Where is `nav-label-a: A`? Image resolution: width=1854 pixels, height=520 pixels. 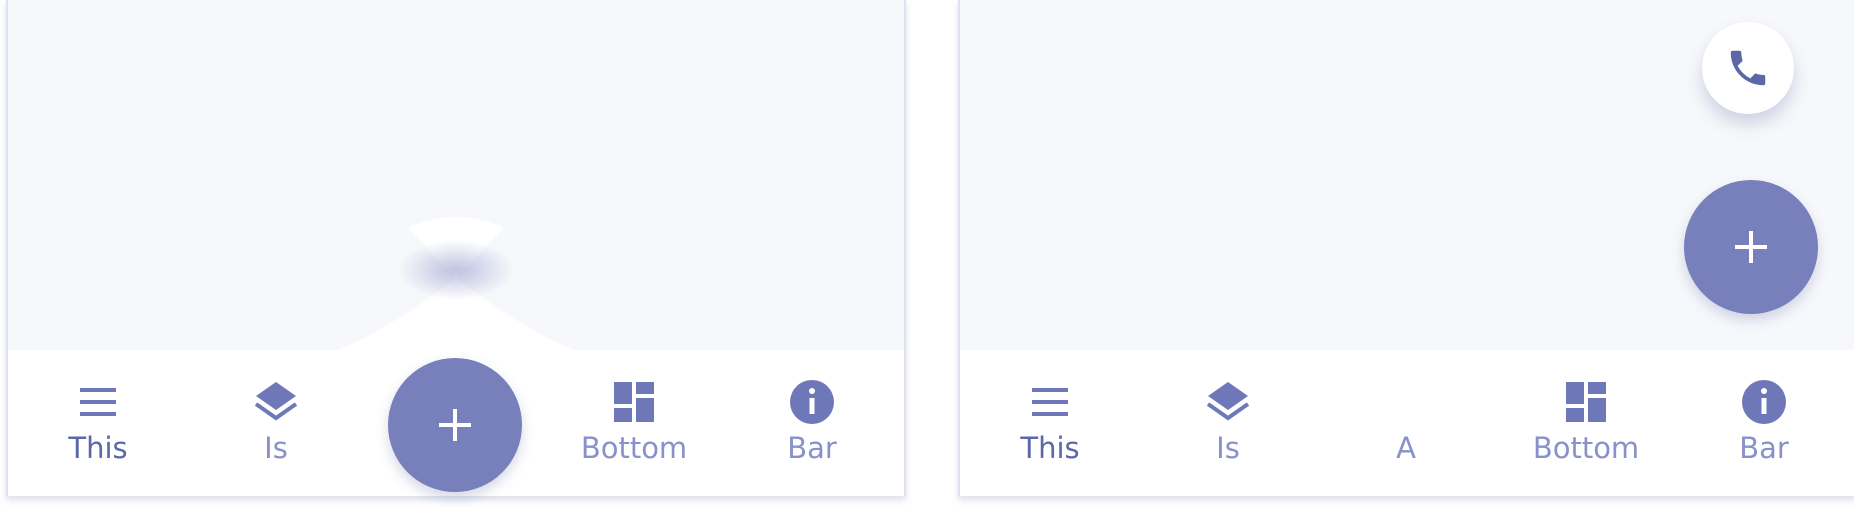 nav-label-a: A is located at coordinates (1406, 448).